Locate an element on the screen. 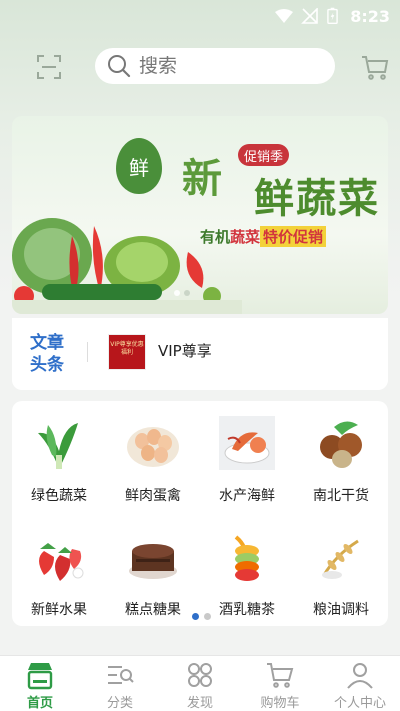  category-label: 新鲜水果 is located at coordinates (59, 610).